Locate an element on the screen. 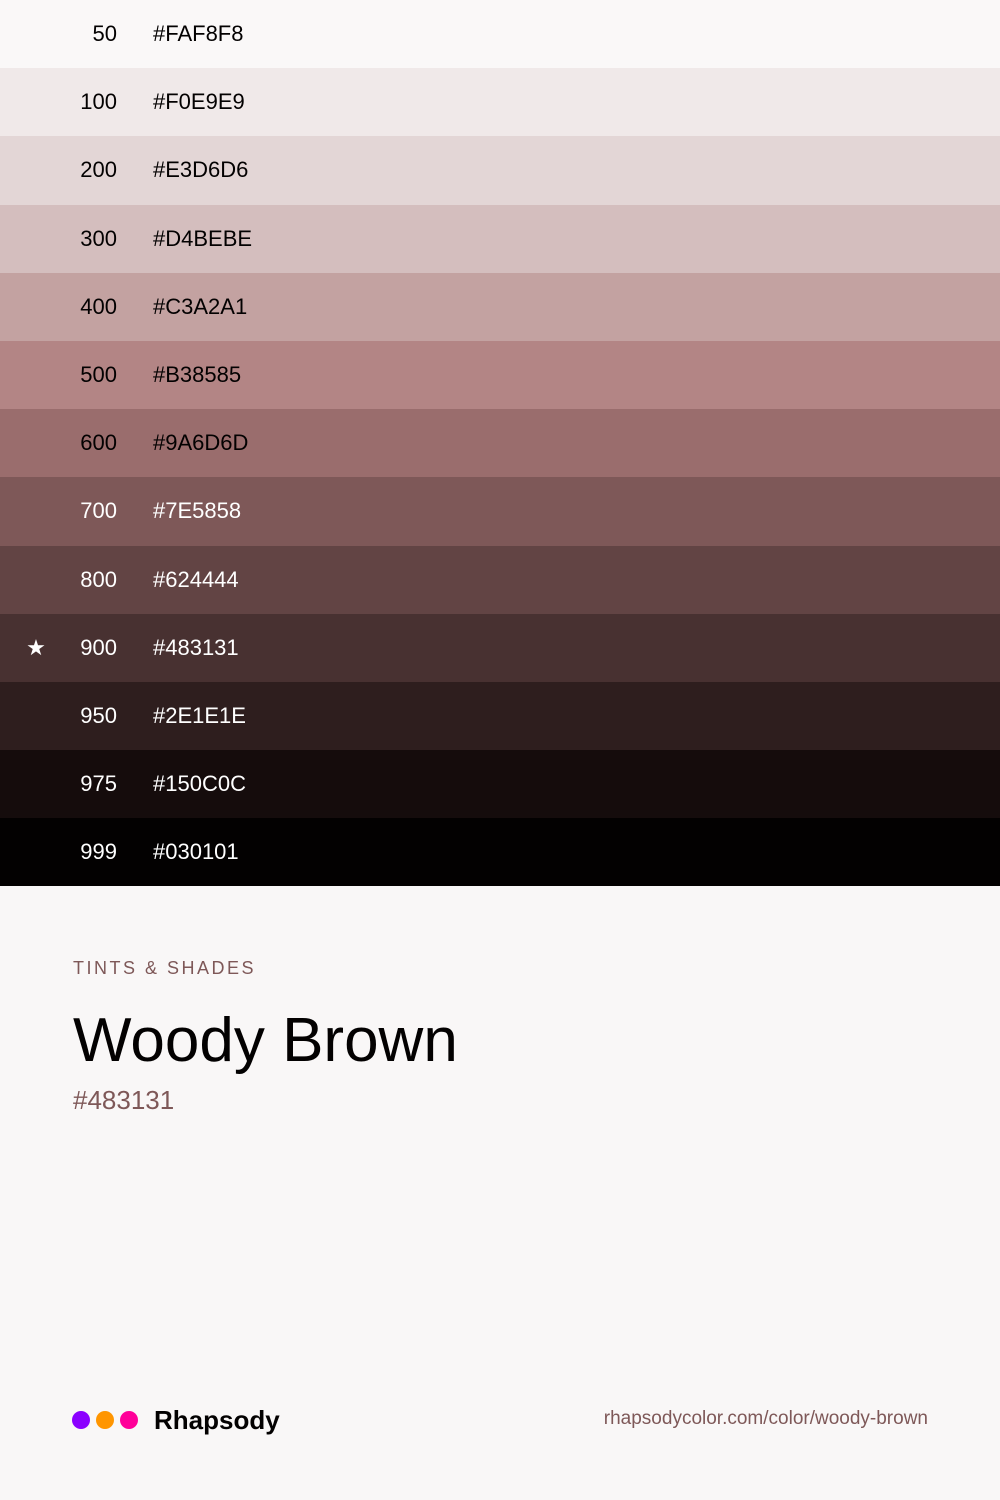  star-icon: ★ is located at coordinates (36, 647).